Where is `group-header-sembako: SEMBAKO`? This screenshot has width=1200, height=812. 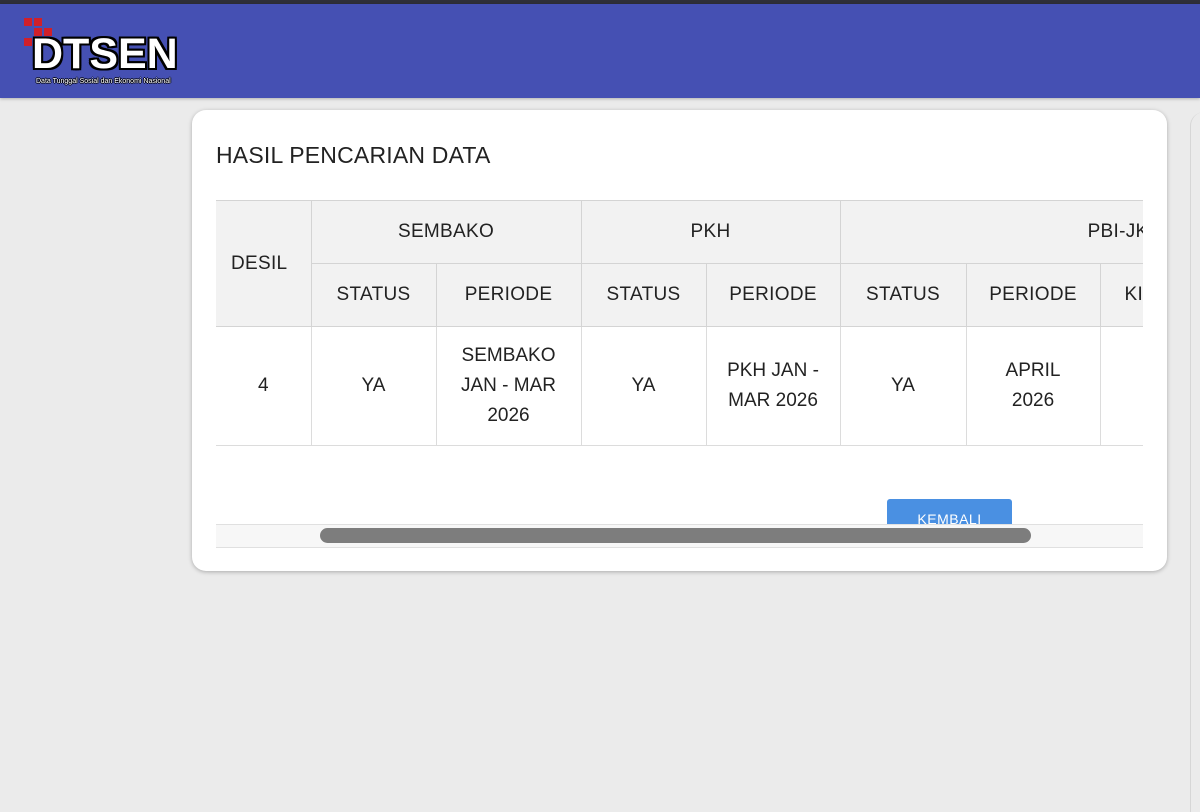
group-header-sembako: SEMBAKO is located at coordinates (446, 232).